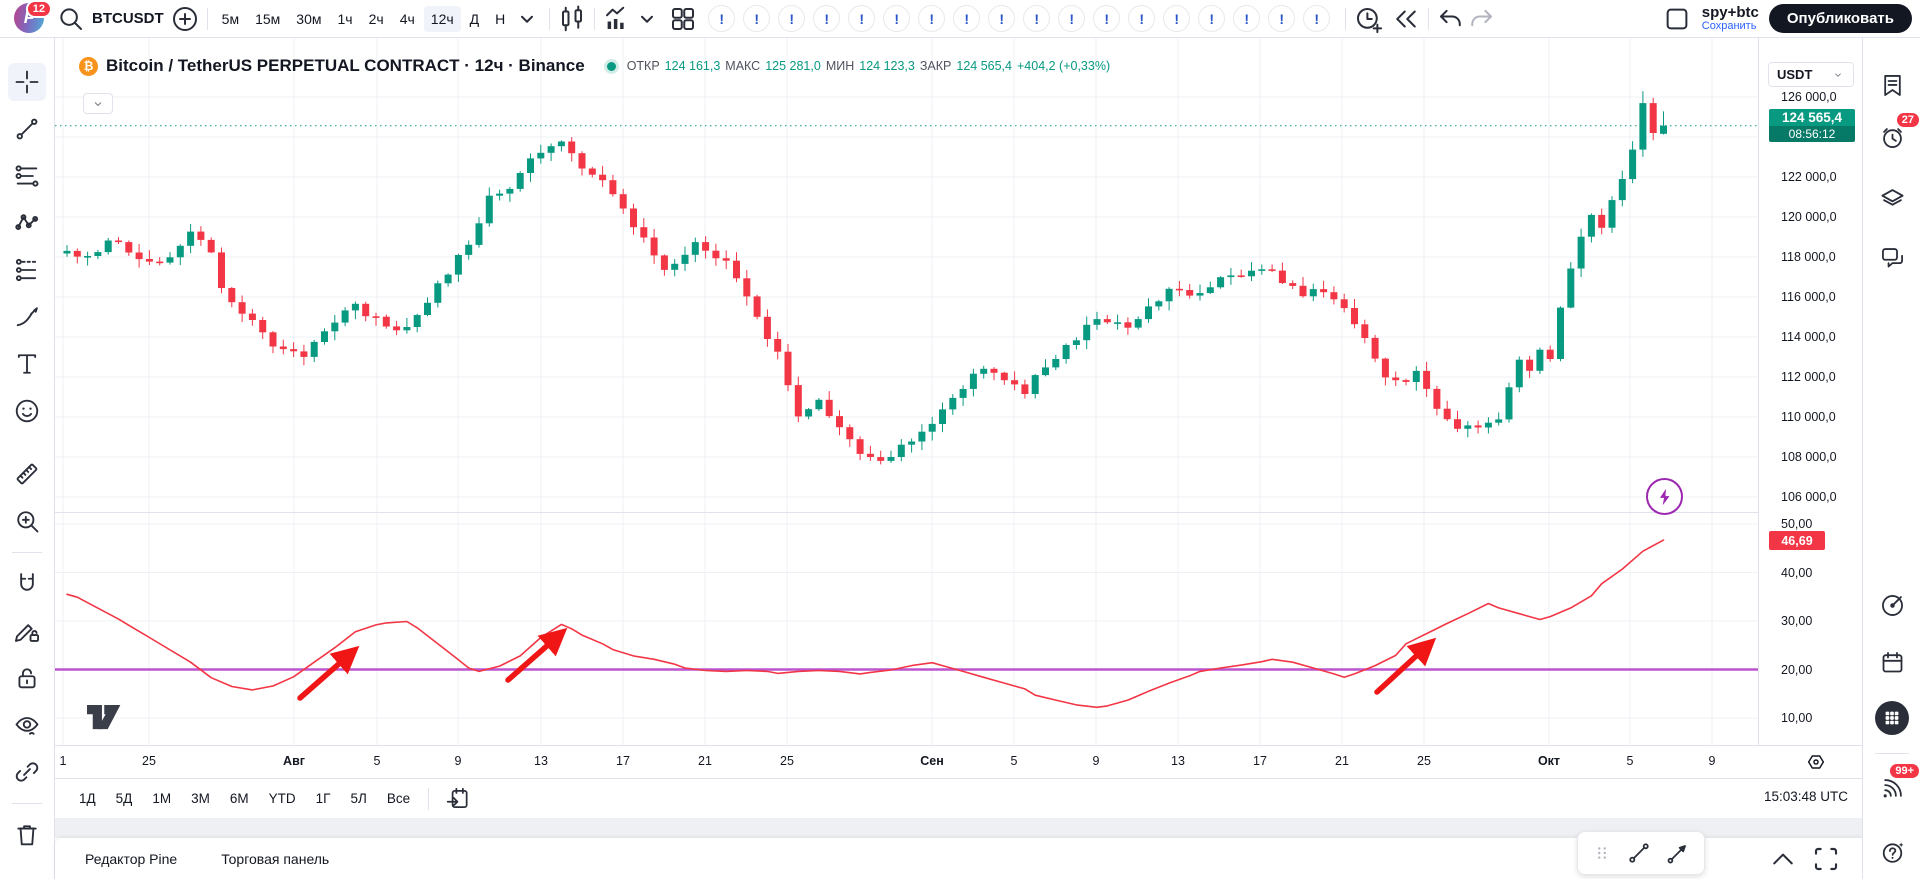 This screenshot has width=1920, height=879. I want to click on save-layout-button: spy+btc Сохранить, so click(1730, 18).